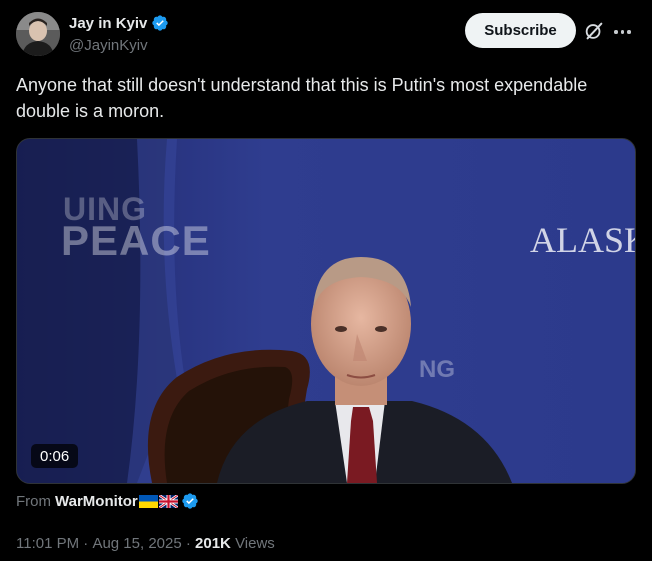  I want to click on author-name-row: Jay in Kyiv, so click(119, 23).